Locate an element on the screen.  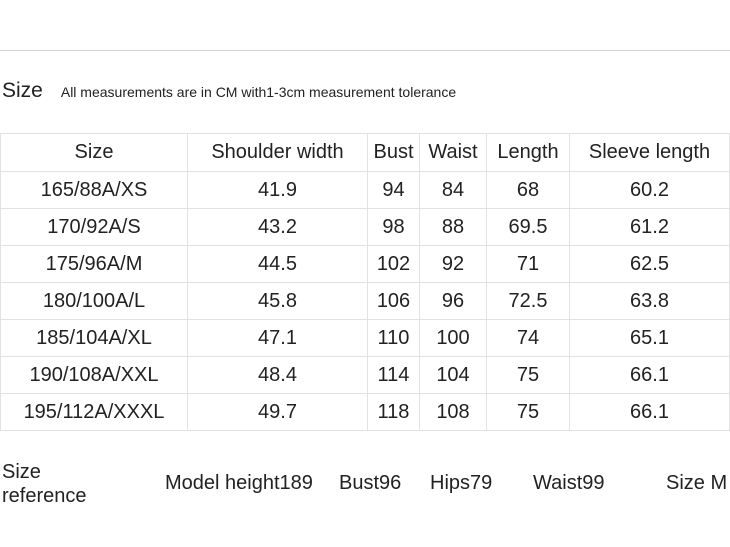
header-shoulder-width: Shoulder width is located at coordinates (277, 152).